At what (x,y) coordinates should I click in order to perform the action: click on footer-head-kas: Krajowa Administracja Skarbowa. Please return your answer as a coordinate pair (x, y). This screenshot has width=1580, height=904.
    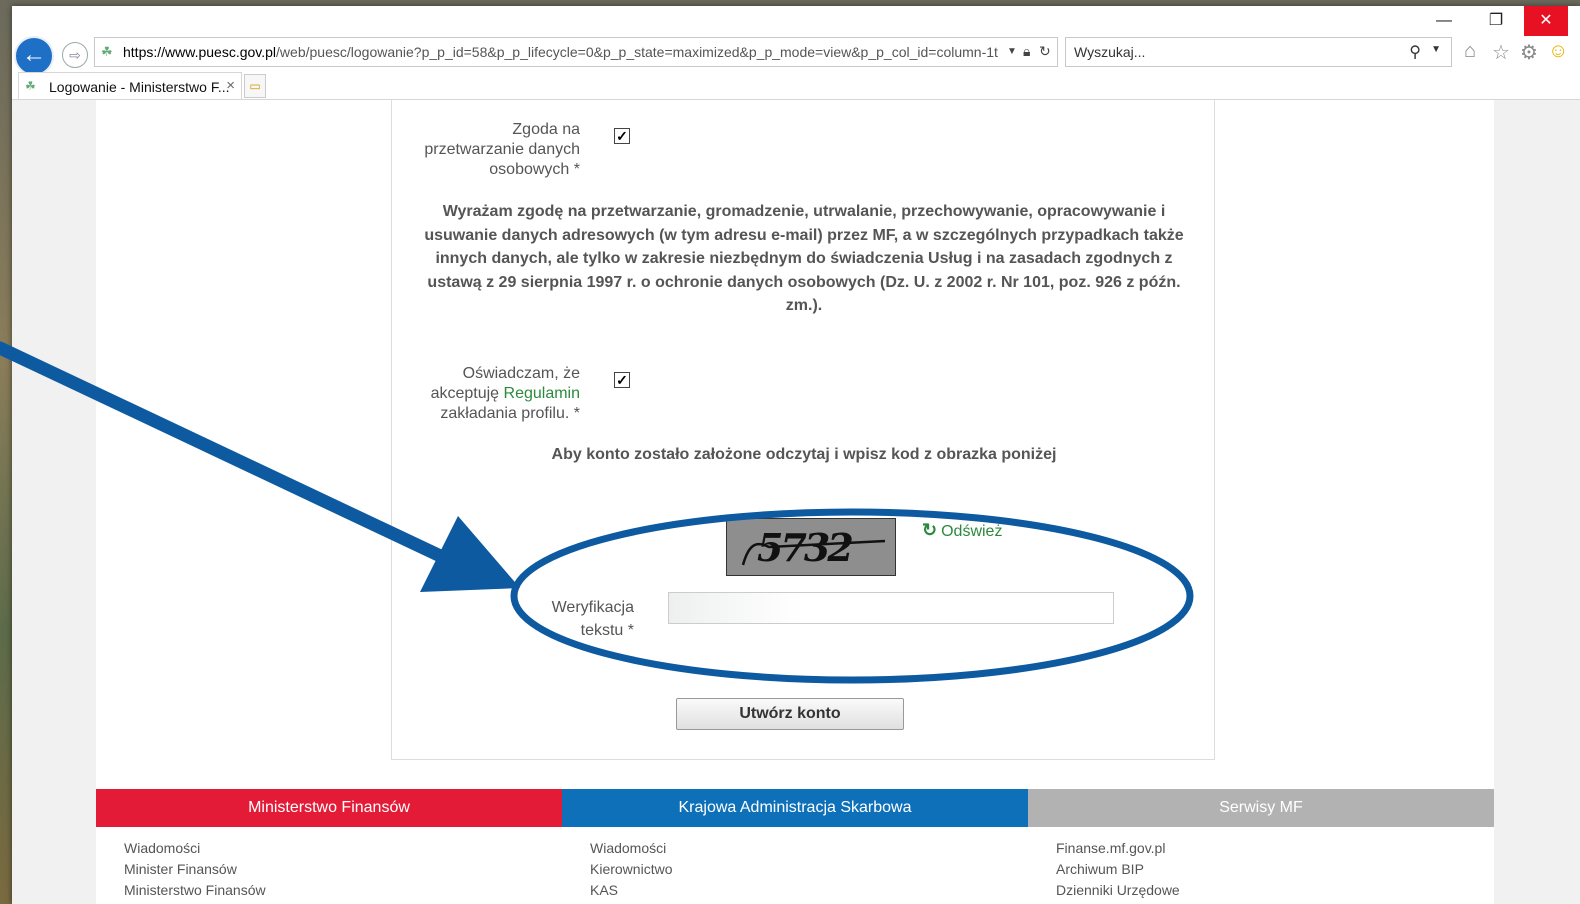
    Looking at the image, I should click on (795, 808).